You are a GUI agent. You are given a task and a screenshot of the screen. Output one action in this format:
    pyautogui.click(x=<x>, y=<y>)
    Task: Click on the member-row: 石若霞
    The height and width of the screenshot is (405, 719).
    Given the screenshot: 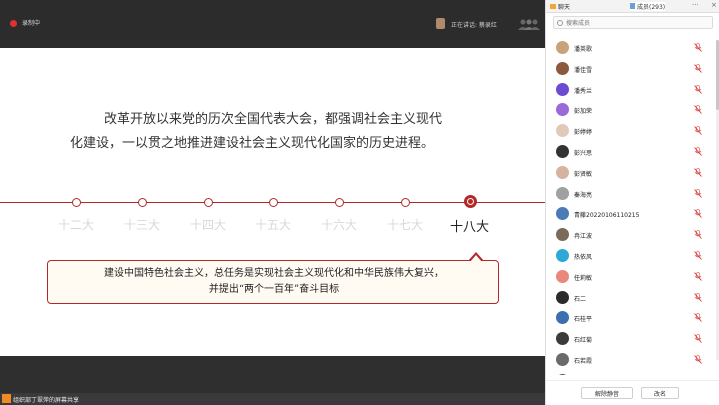 What is the action you would take?
    pyautogui.click(x=632, y=360)
    